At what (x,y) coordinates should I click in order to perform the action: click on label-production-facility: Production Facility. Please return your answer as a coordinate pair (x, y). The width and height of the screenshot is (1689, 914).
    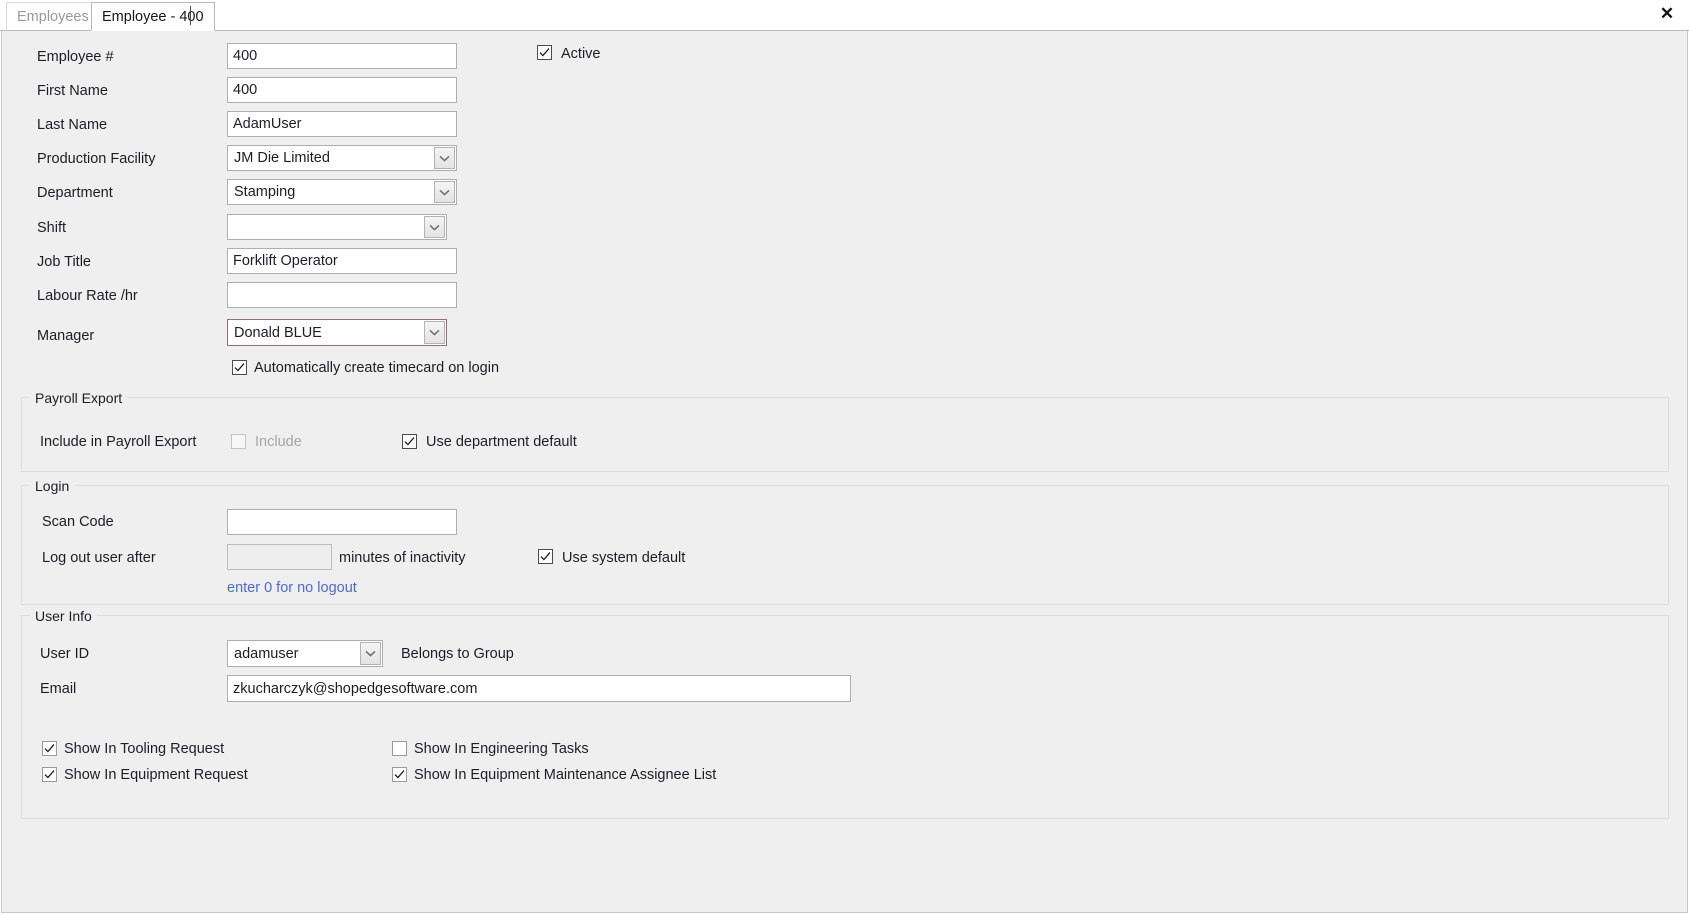
    Looking at the image, I should click on (96, 159).